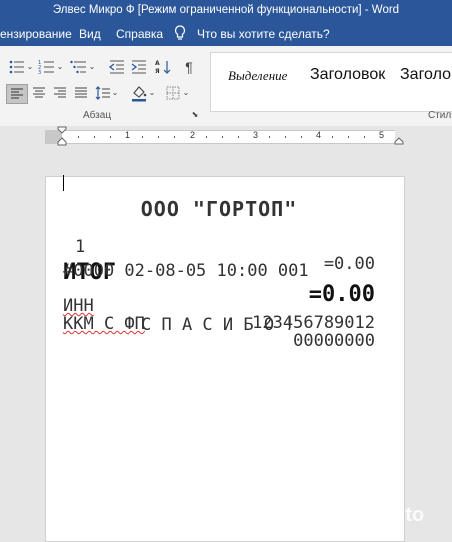 The image size is (452, 542). What do you see at coordinates (257, 76) in the screenshot?
I see `style-emphasis: Выделение` at bounding box center [257, 76].